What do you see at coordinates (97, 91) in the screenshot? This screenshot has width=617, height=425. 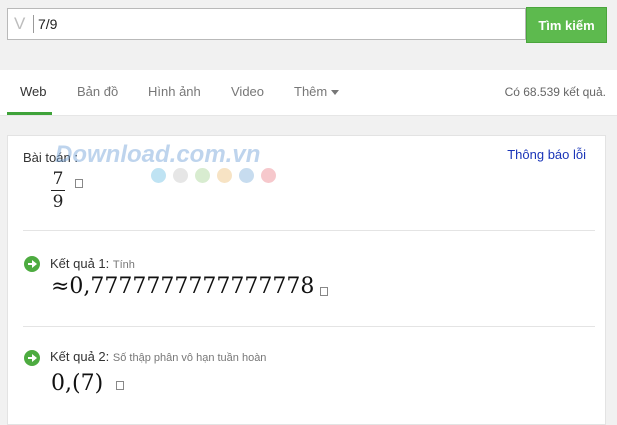 I see `tab-map: Bản đồ` at bounding box center [97, 91].